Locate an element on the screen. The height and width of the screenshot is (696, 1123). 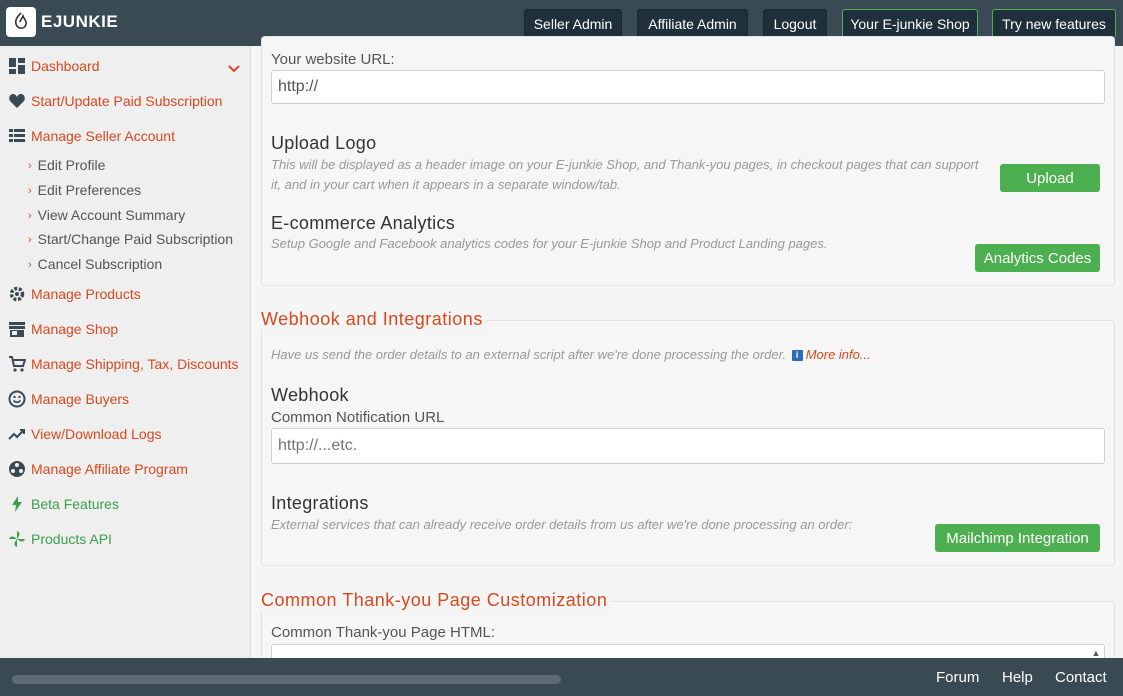
pinwheel-icon is located at coordinates (17, 539).